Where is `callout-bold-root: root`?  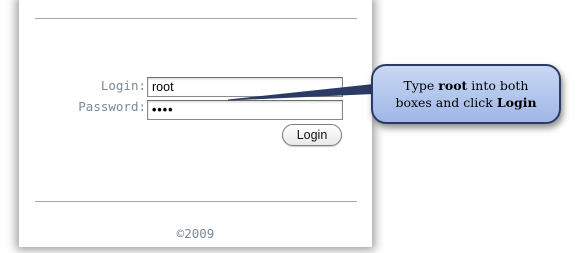 callout-bold-root: root is located at coordinates (453, 85).